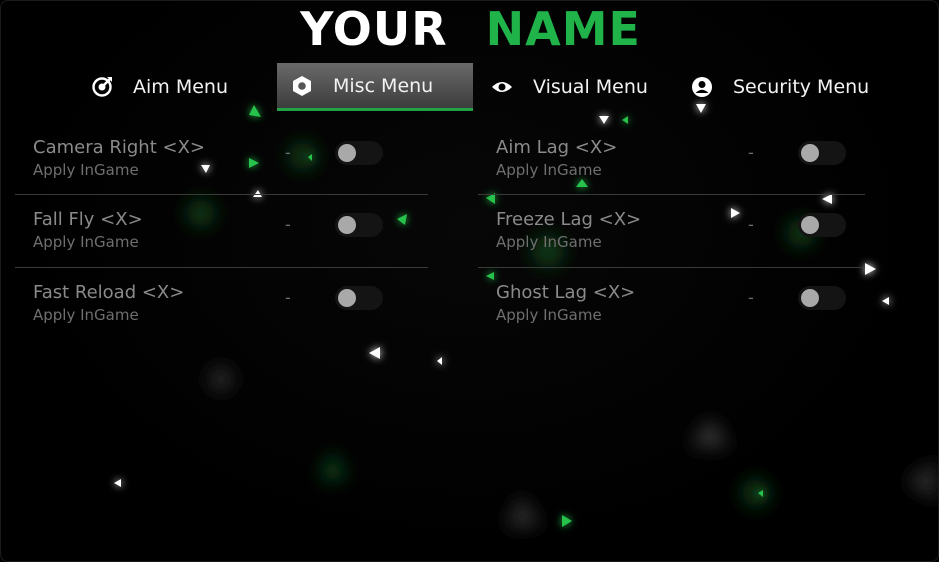  What do you see at coordinates (88, 219) in the screenshot?
I see `option-name: Fall Fly <X>` at bounding box center [88, 219].